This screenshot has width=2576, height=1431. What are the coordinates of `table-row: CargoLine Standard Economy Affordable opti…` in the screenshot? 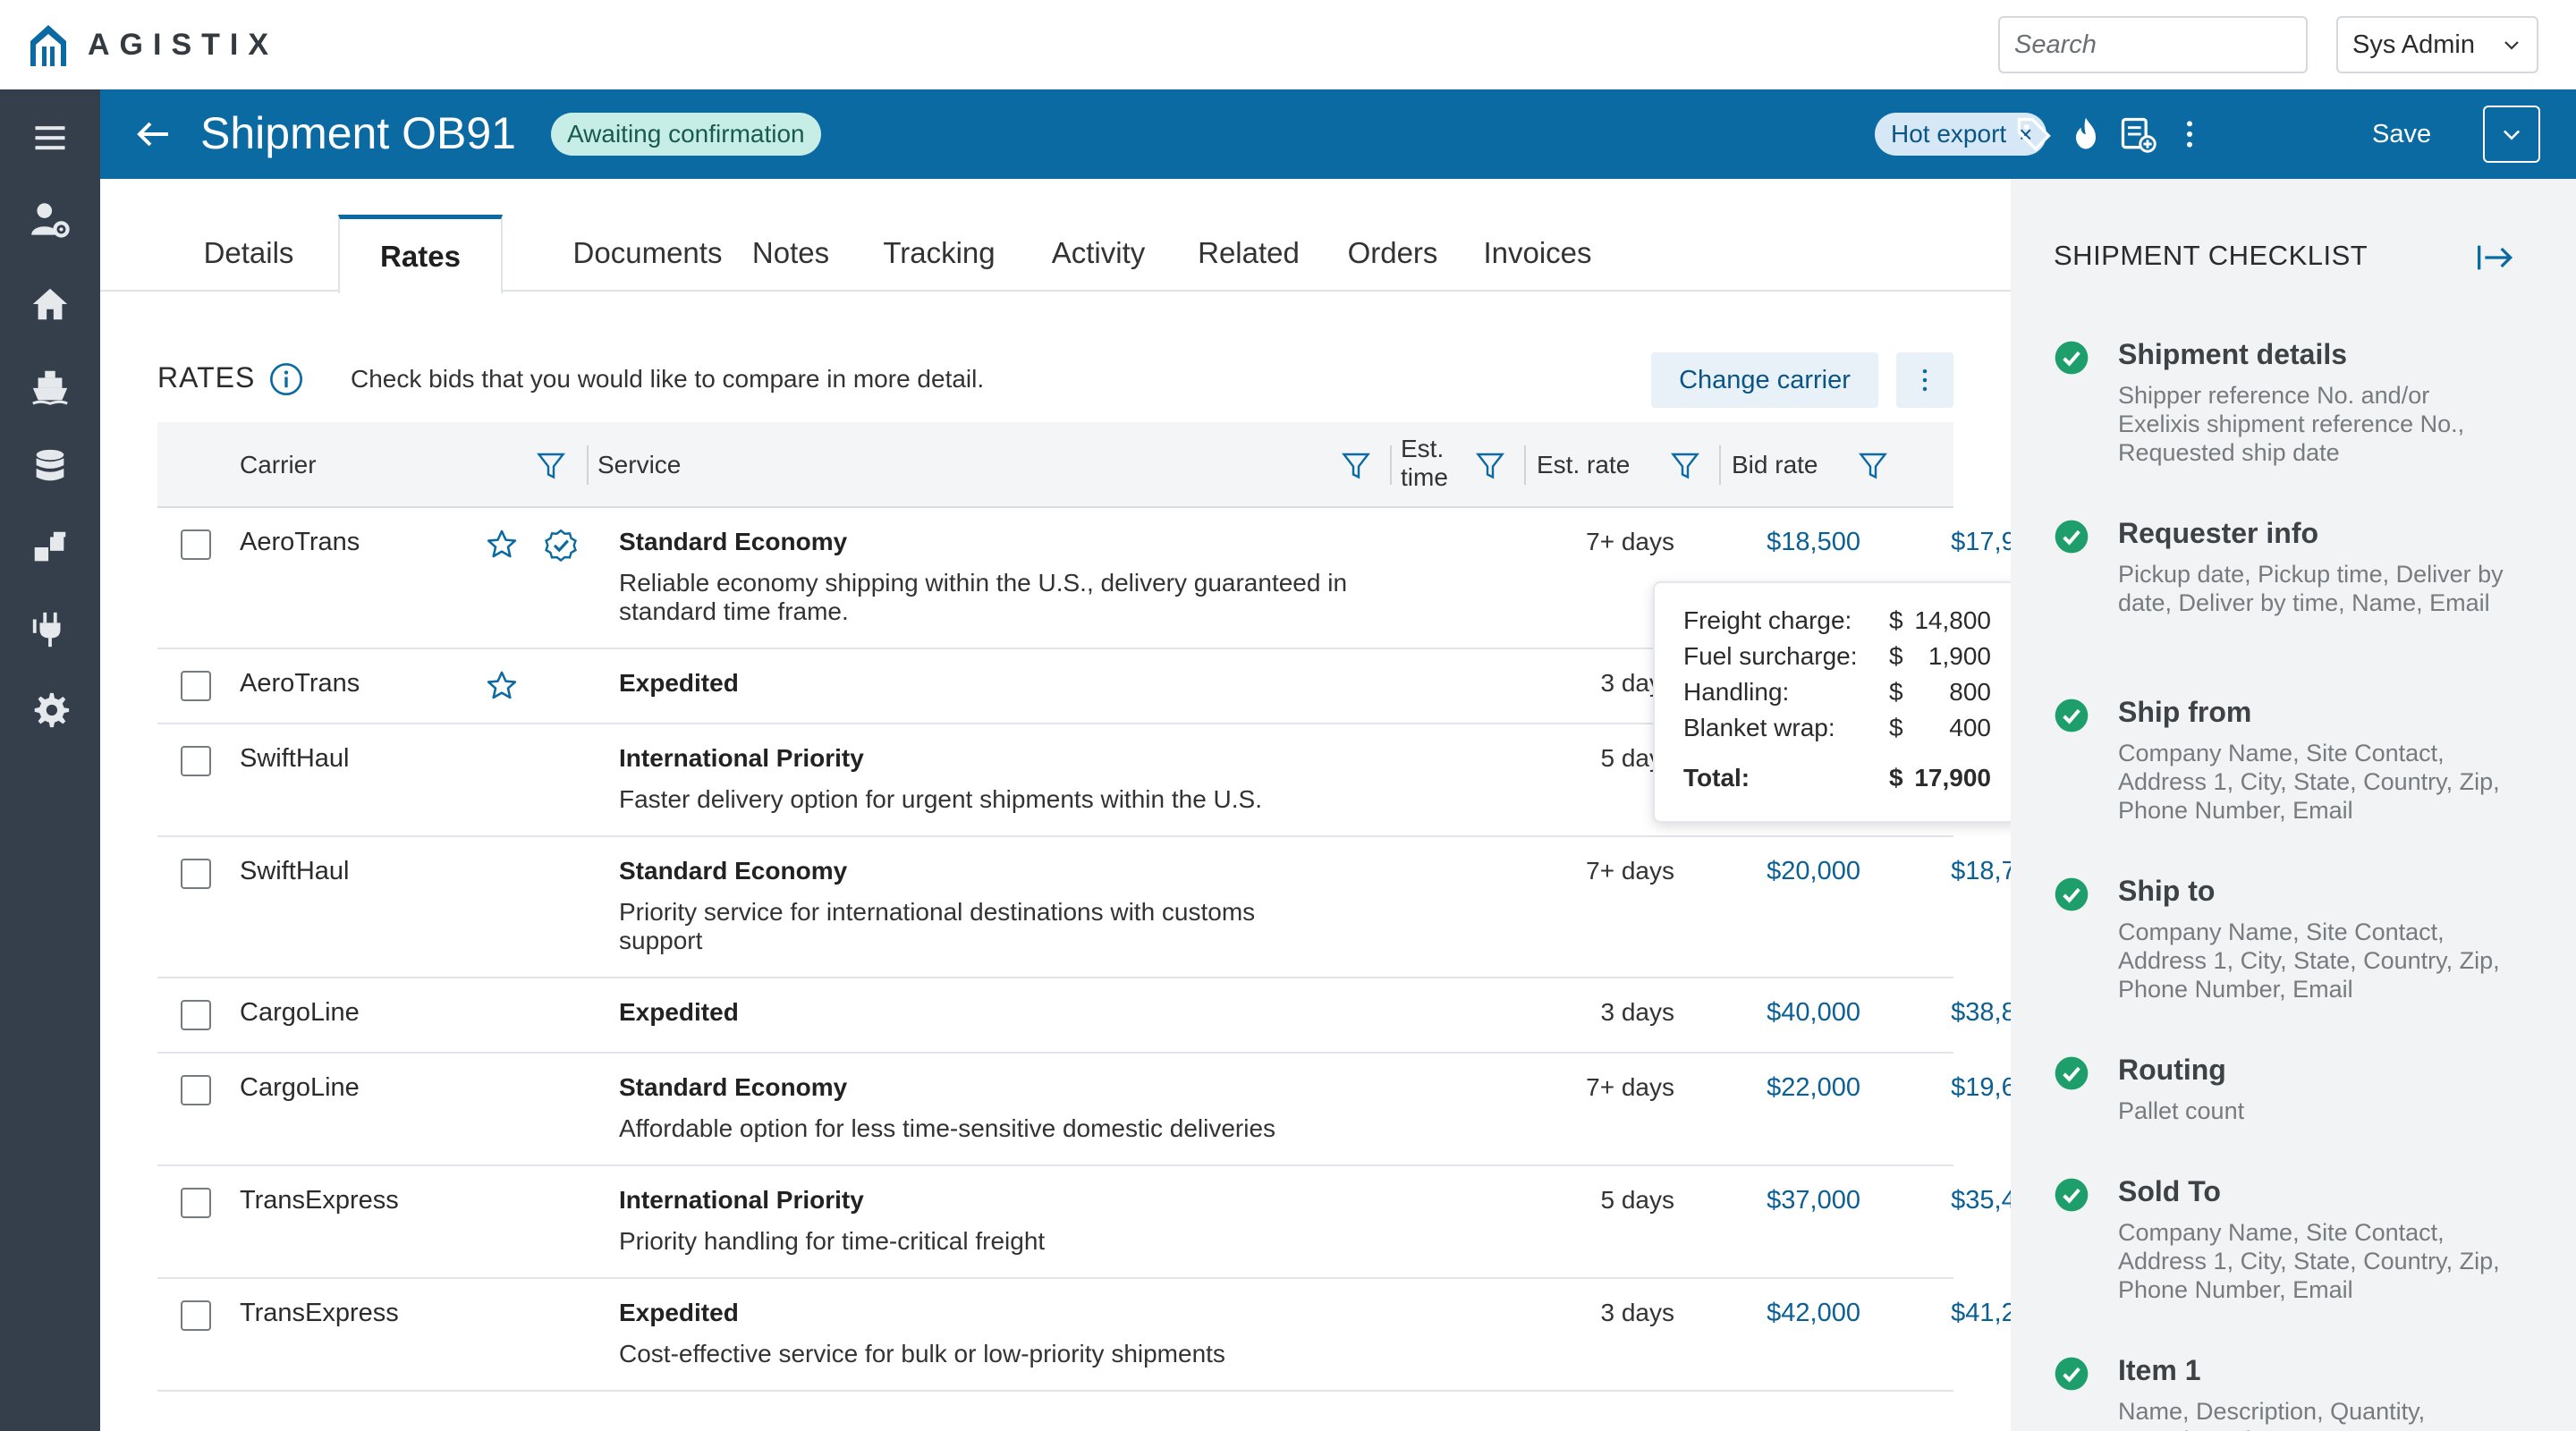 It's located at (1101, 1110).